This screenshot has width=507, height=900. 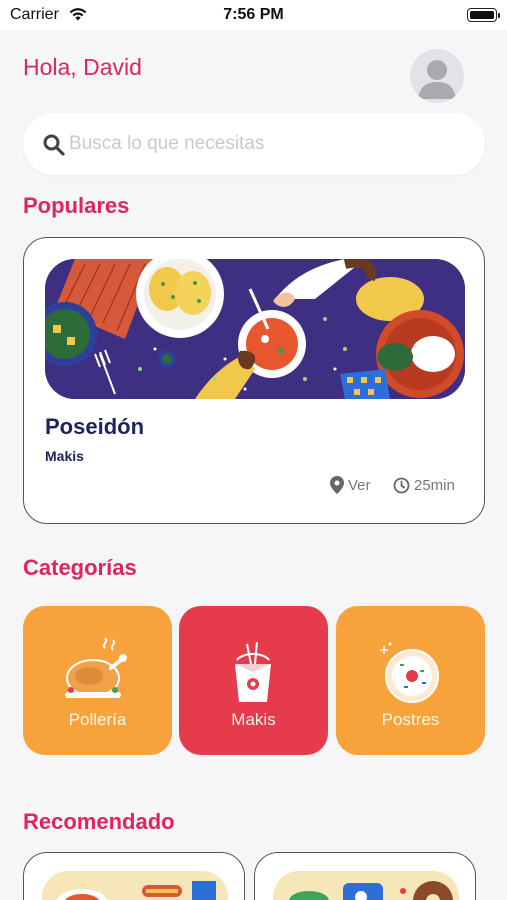 I want to click on user-icon, so click(x=437, y=79).